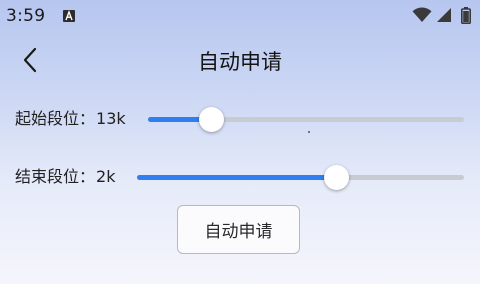 This screenshot has width=480, height=284. I want to click on start-rank-label: 起始段位：13k, so click(70, 119).